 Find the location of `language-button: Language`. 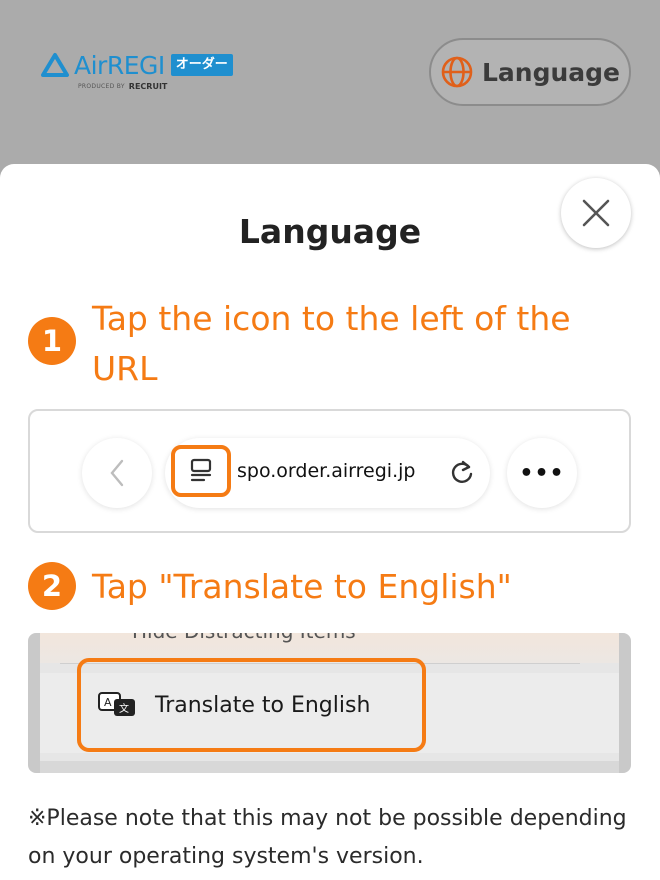

language-button: Language is located at coordinates (530, 72).